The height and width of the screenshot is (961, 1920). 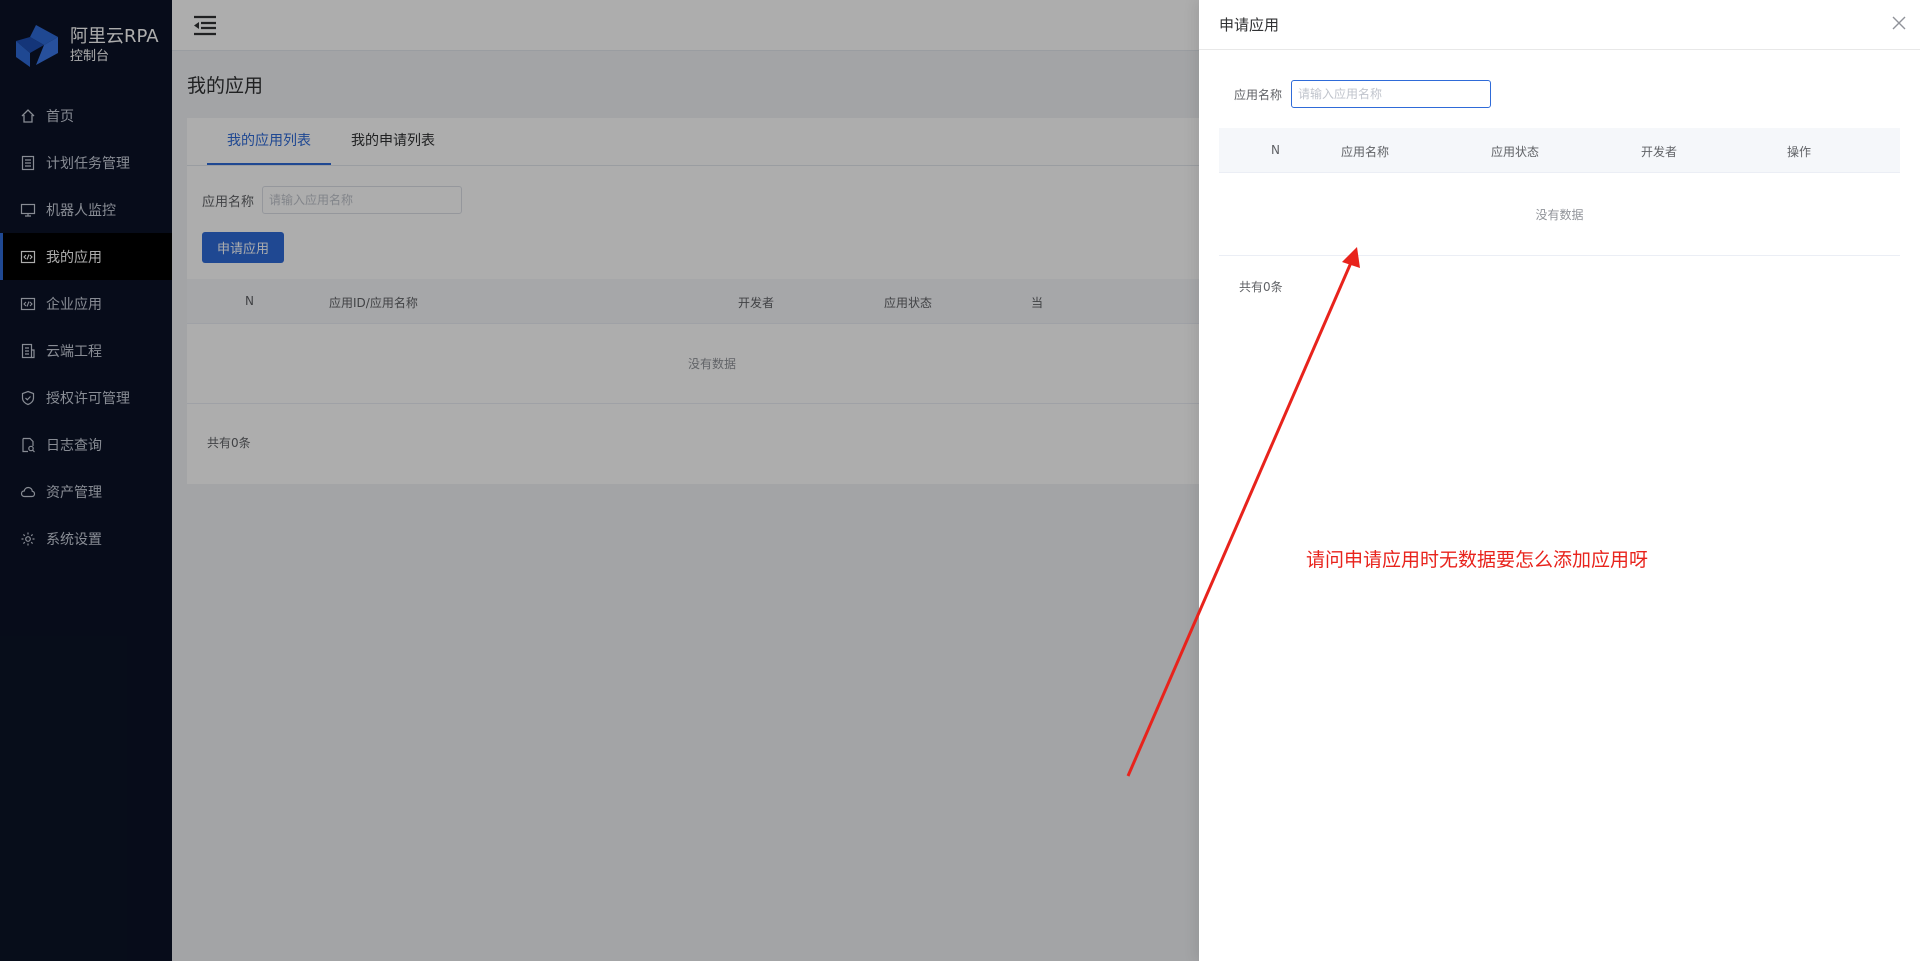 What do you see at coordinates (1559, 214) in the screenshot?
I see `drawer-table-empty-message: 没有数据` at bounding box center [1559, 214].